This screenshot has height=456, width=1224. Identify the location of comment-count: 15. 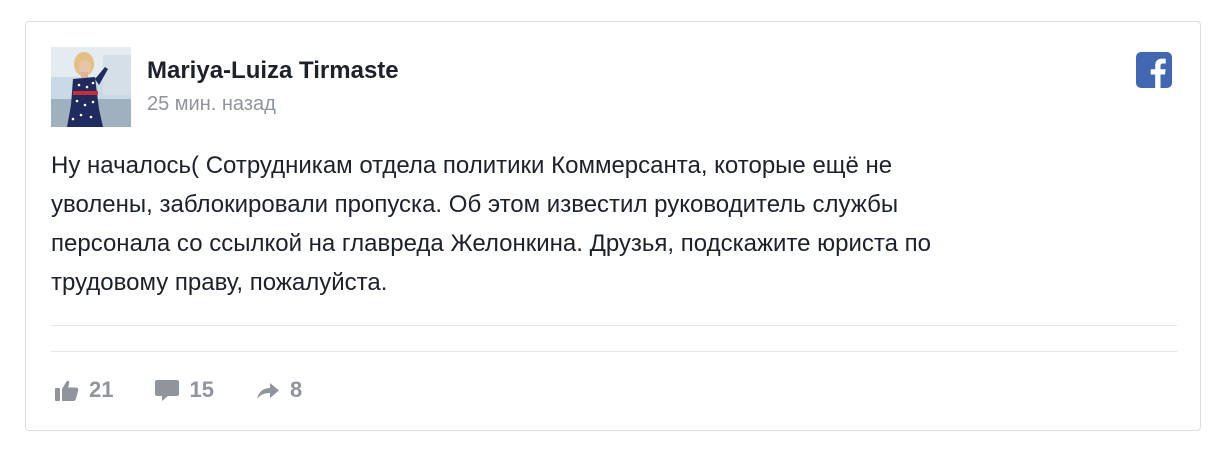
(201, 389).